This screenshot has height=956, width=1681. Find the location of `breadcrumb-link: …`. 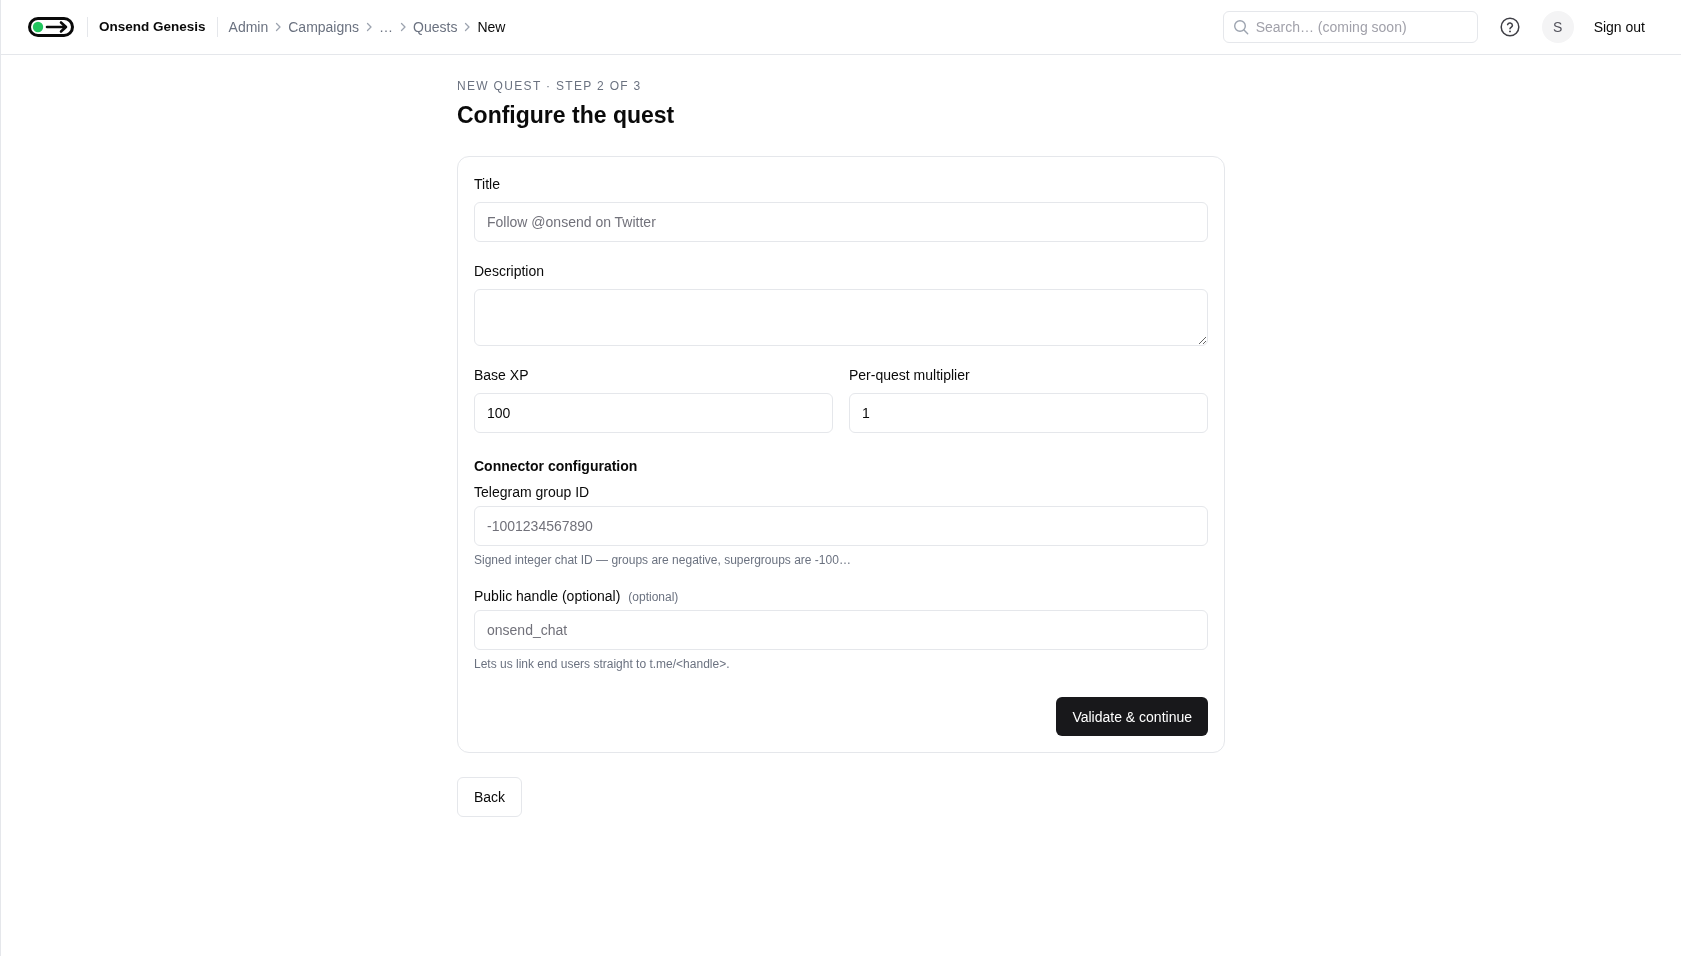

breadcrumb-link: … is located at coordinates (386, 27).